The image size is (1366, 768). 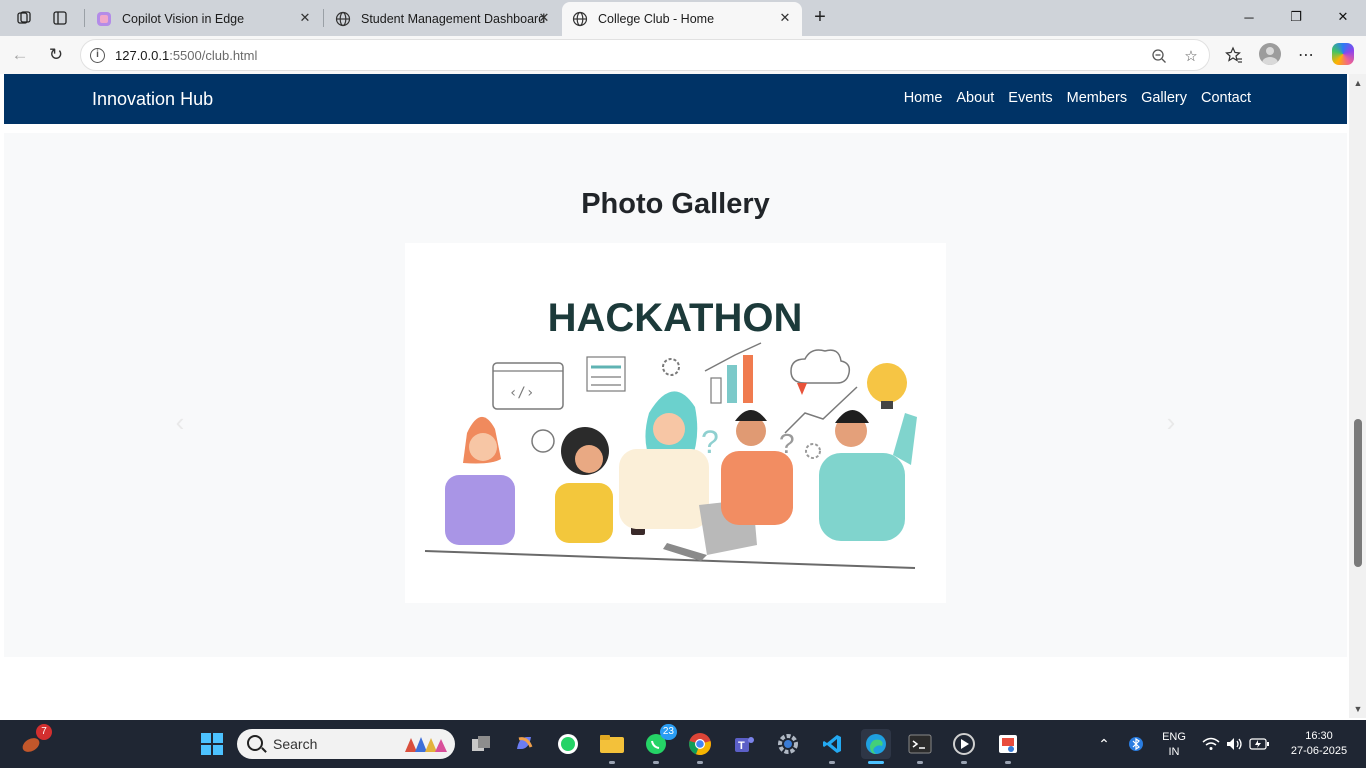 I want to click on close-window-icon: ✕, so click(x=1343, y=17).